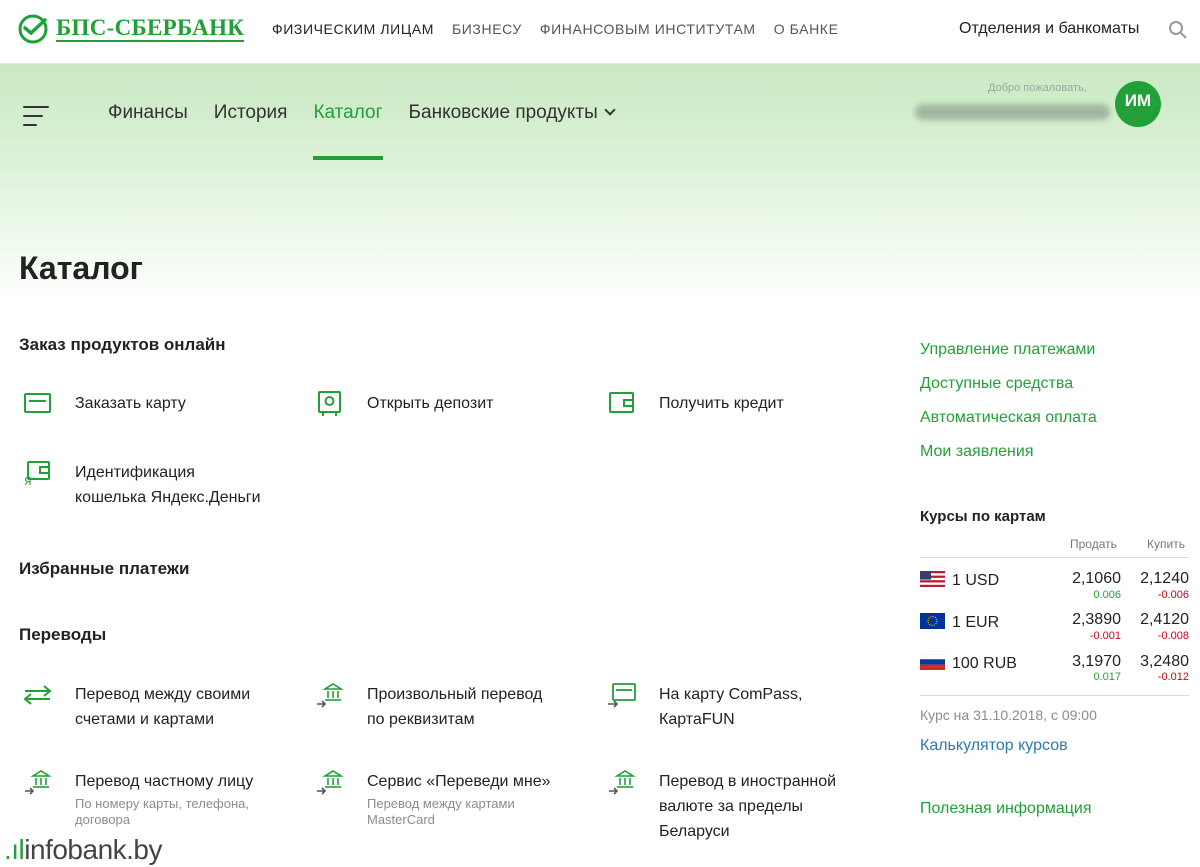 The height and width of the screenshot is (867, 1200). Describe the element at coordinates (994, 746) in the screenshot. I see `rates-calculator-link: Калькулятор курсов` at that location.